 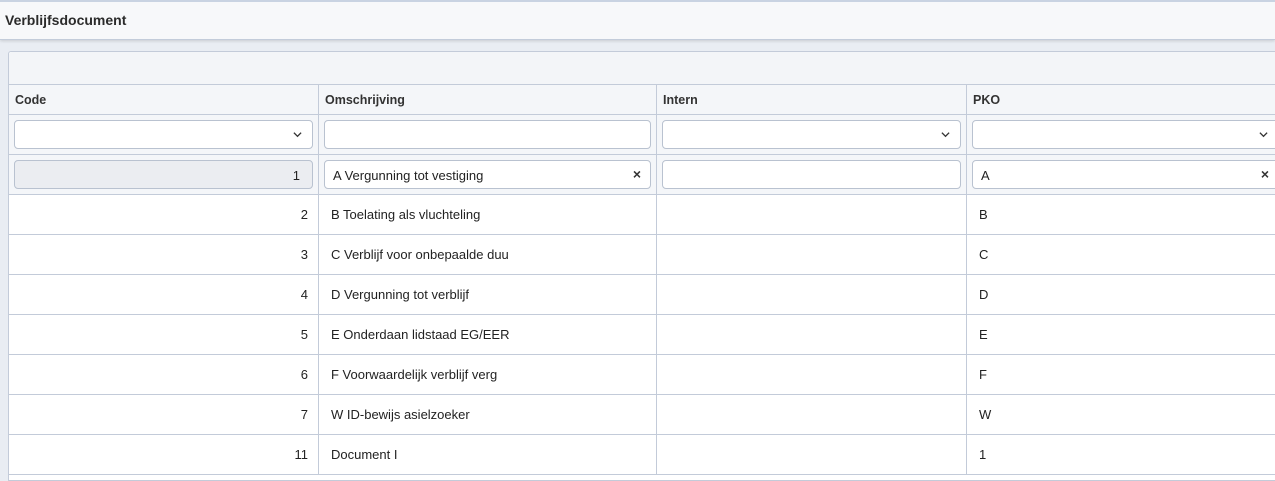 I want to click on cell-omschrijving: W ID-bewijs asielzoeker, so click(x=400, y=414).